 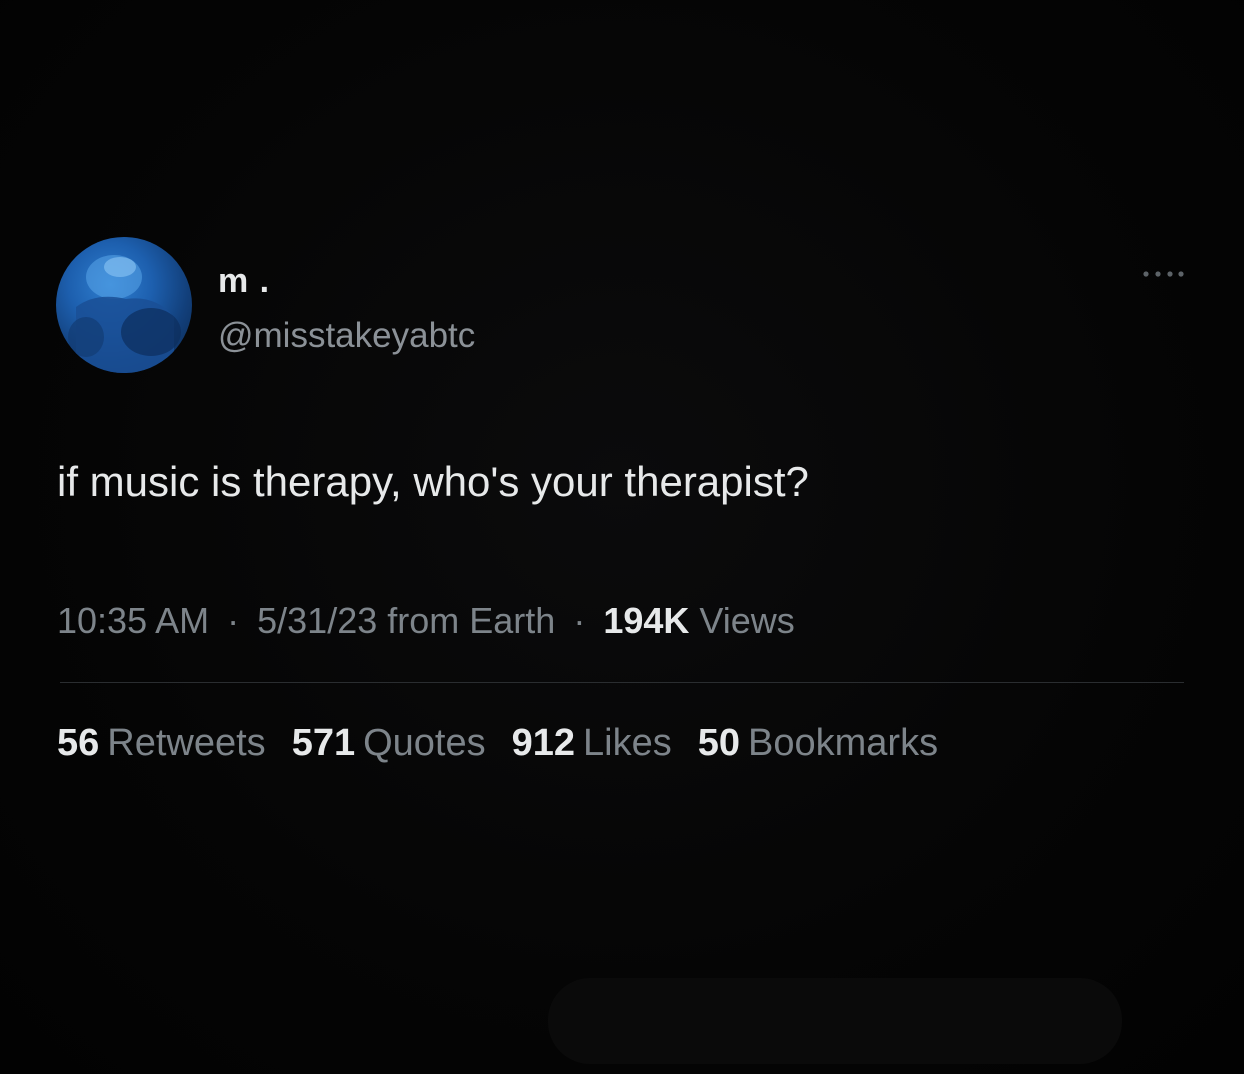 What do you see at coordinates (406, 620) in the screenshot?
I see `tweet-date-source: 5/31/23 from Earth` at bounding box center [406, 620].